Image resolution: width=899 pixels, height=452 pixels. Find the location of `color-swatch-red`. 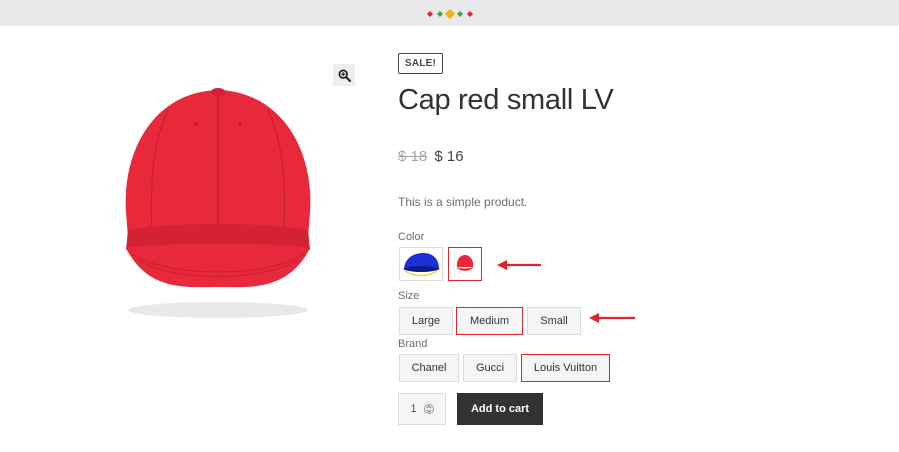

color-swatch-red is located at coordinates (465, 264).